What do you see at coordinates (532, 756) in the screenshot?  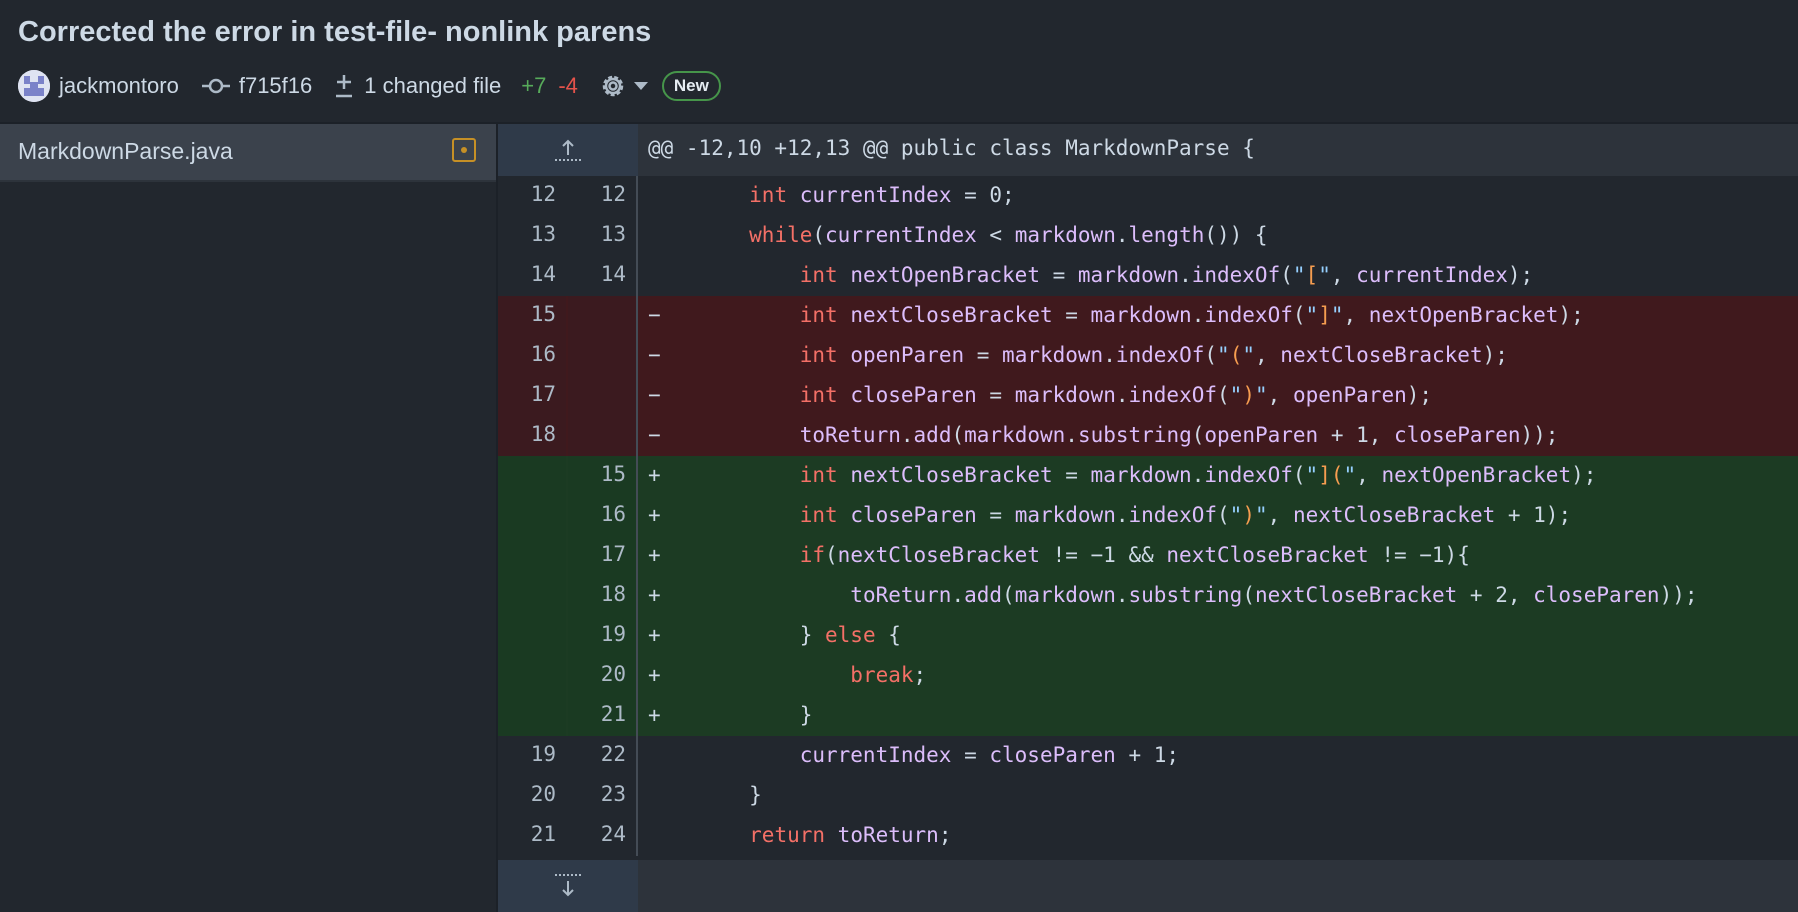 I see `old-line-number: 19` at bounding box center [532, 756].